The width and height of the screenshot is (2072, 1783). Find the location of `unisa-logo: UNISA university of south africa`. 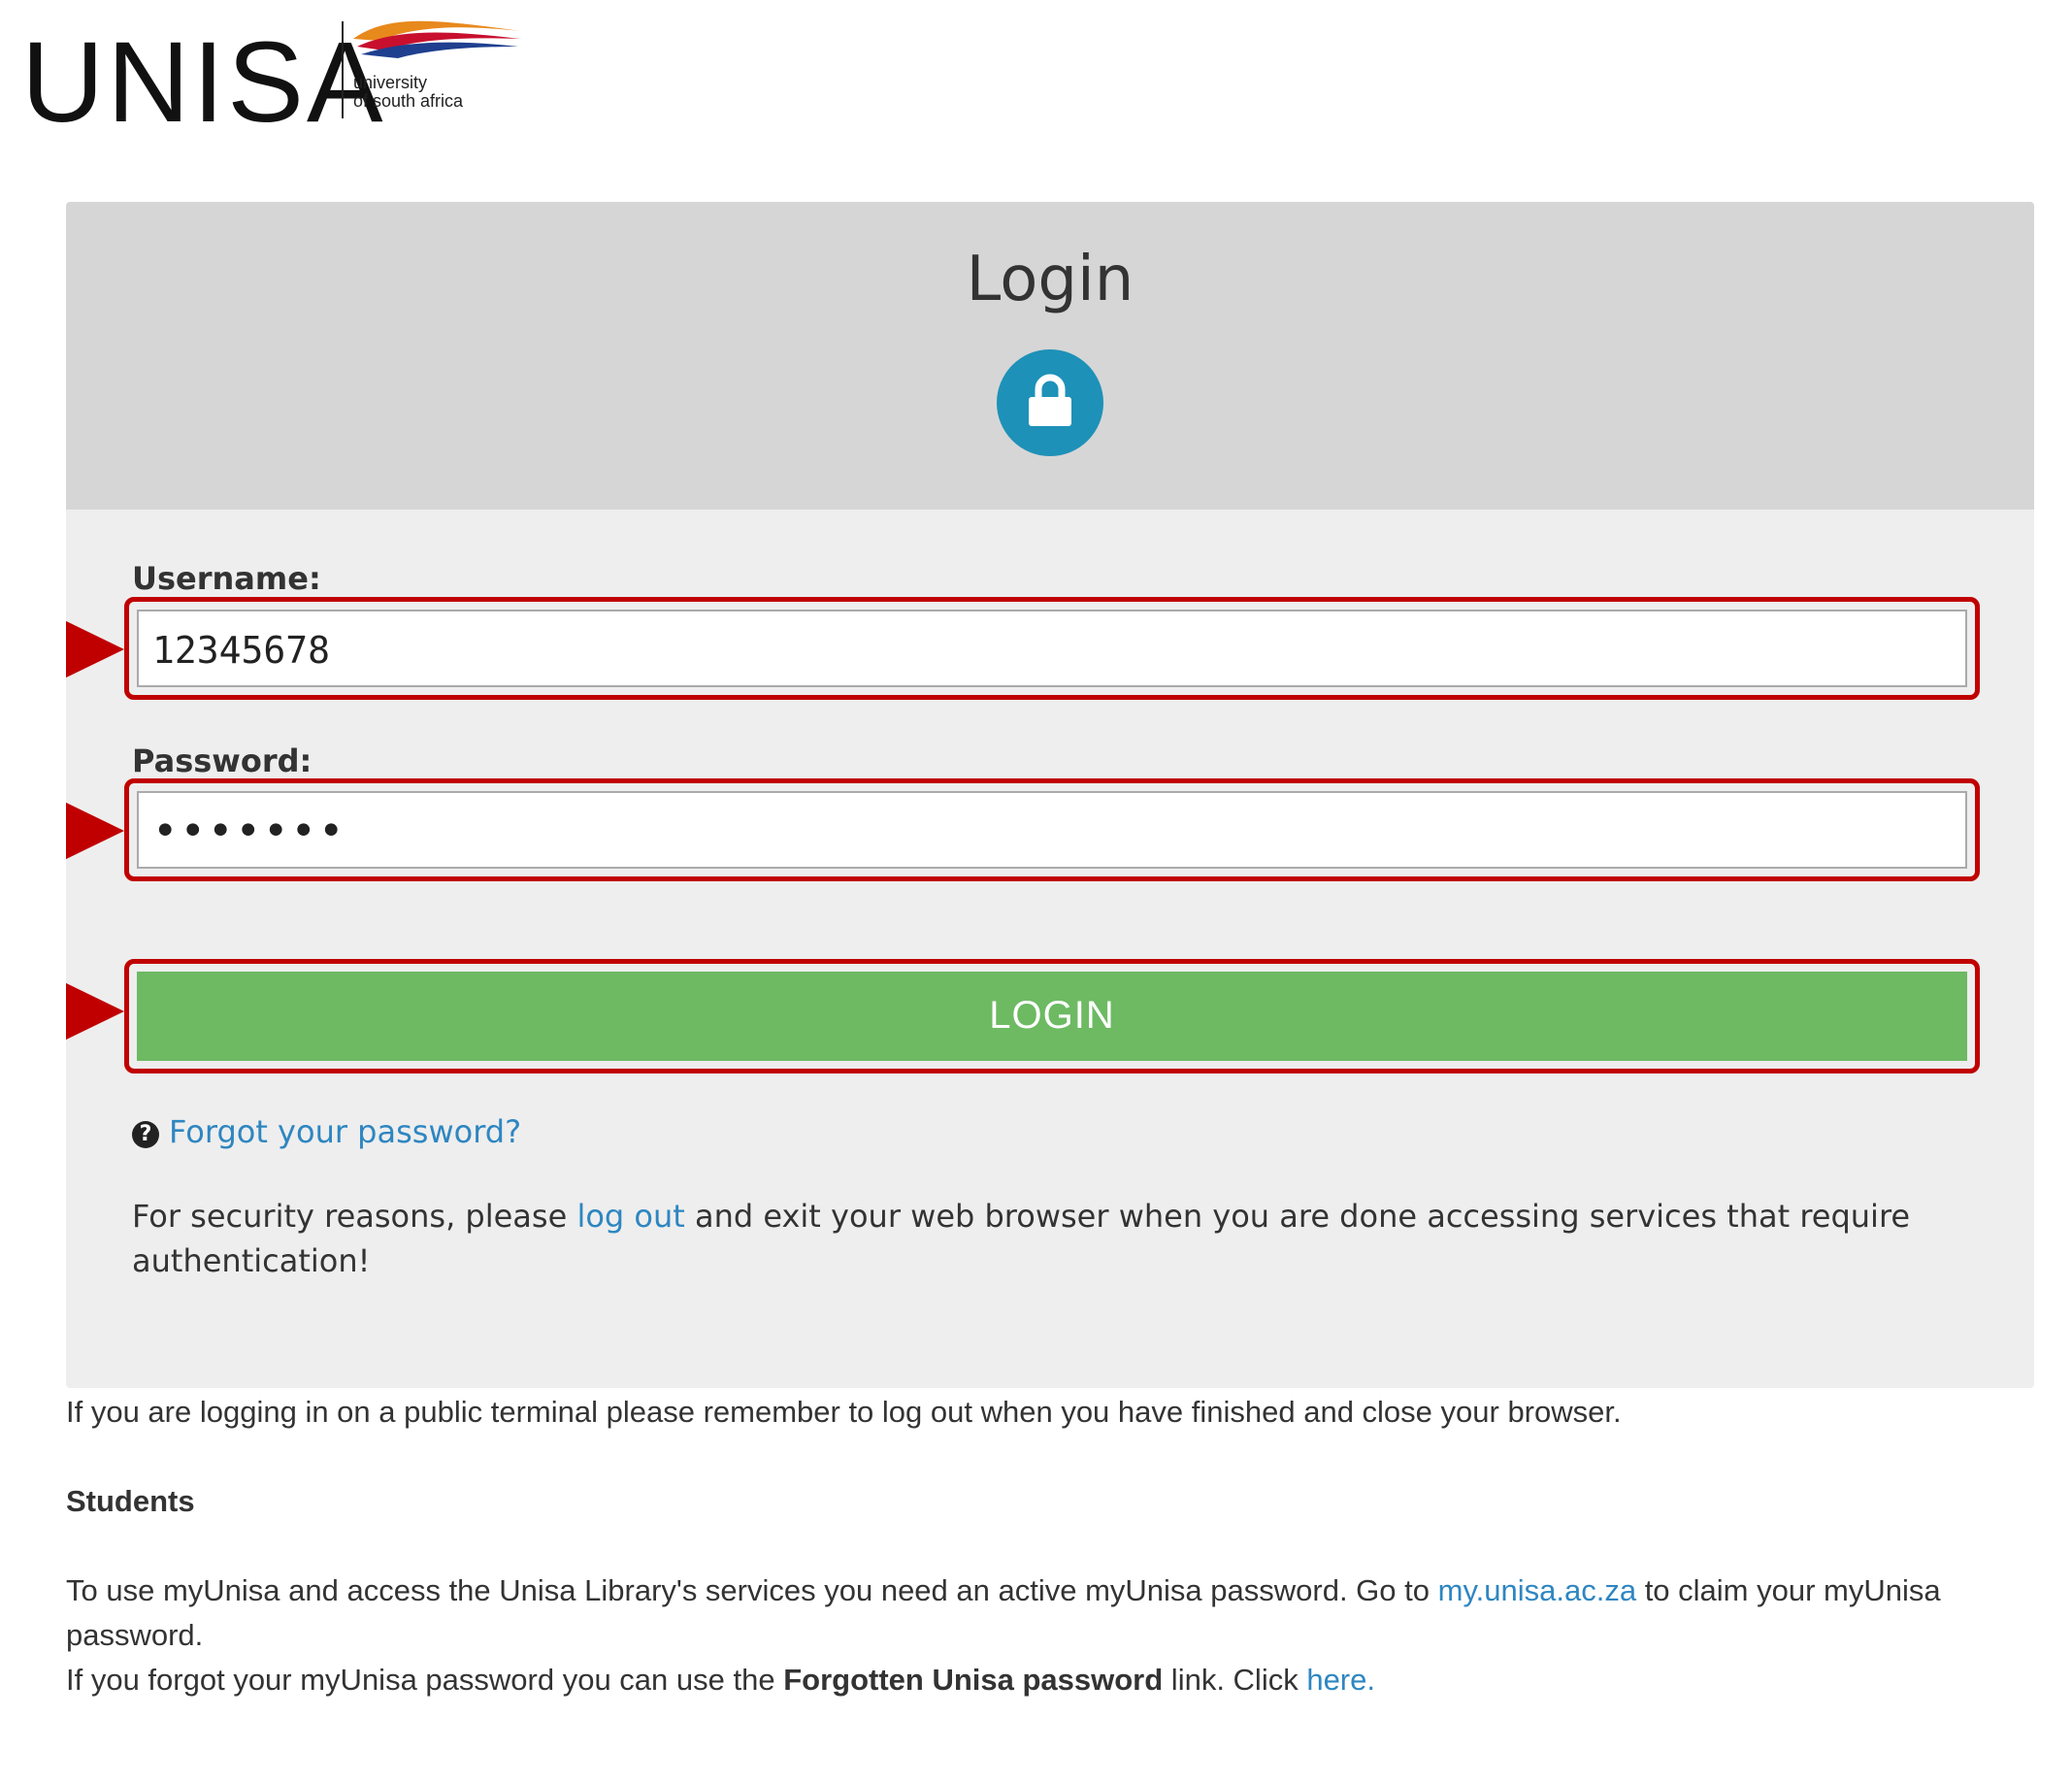

unisa-logo: UNISA university of south africa is located at coordinates (271, 78).